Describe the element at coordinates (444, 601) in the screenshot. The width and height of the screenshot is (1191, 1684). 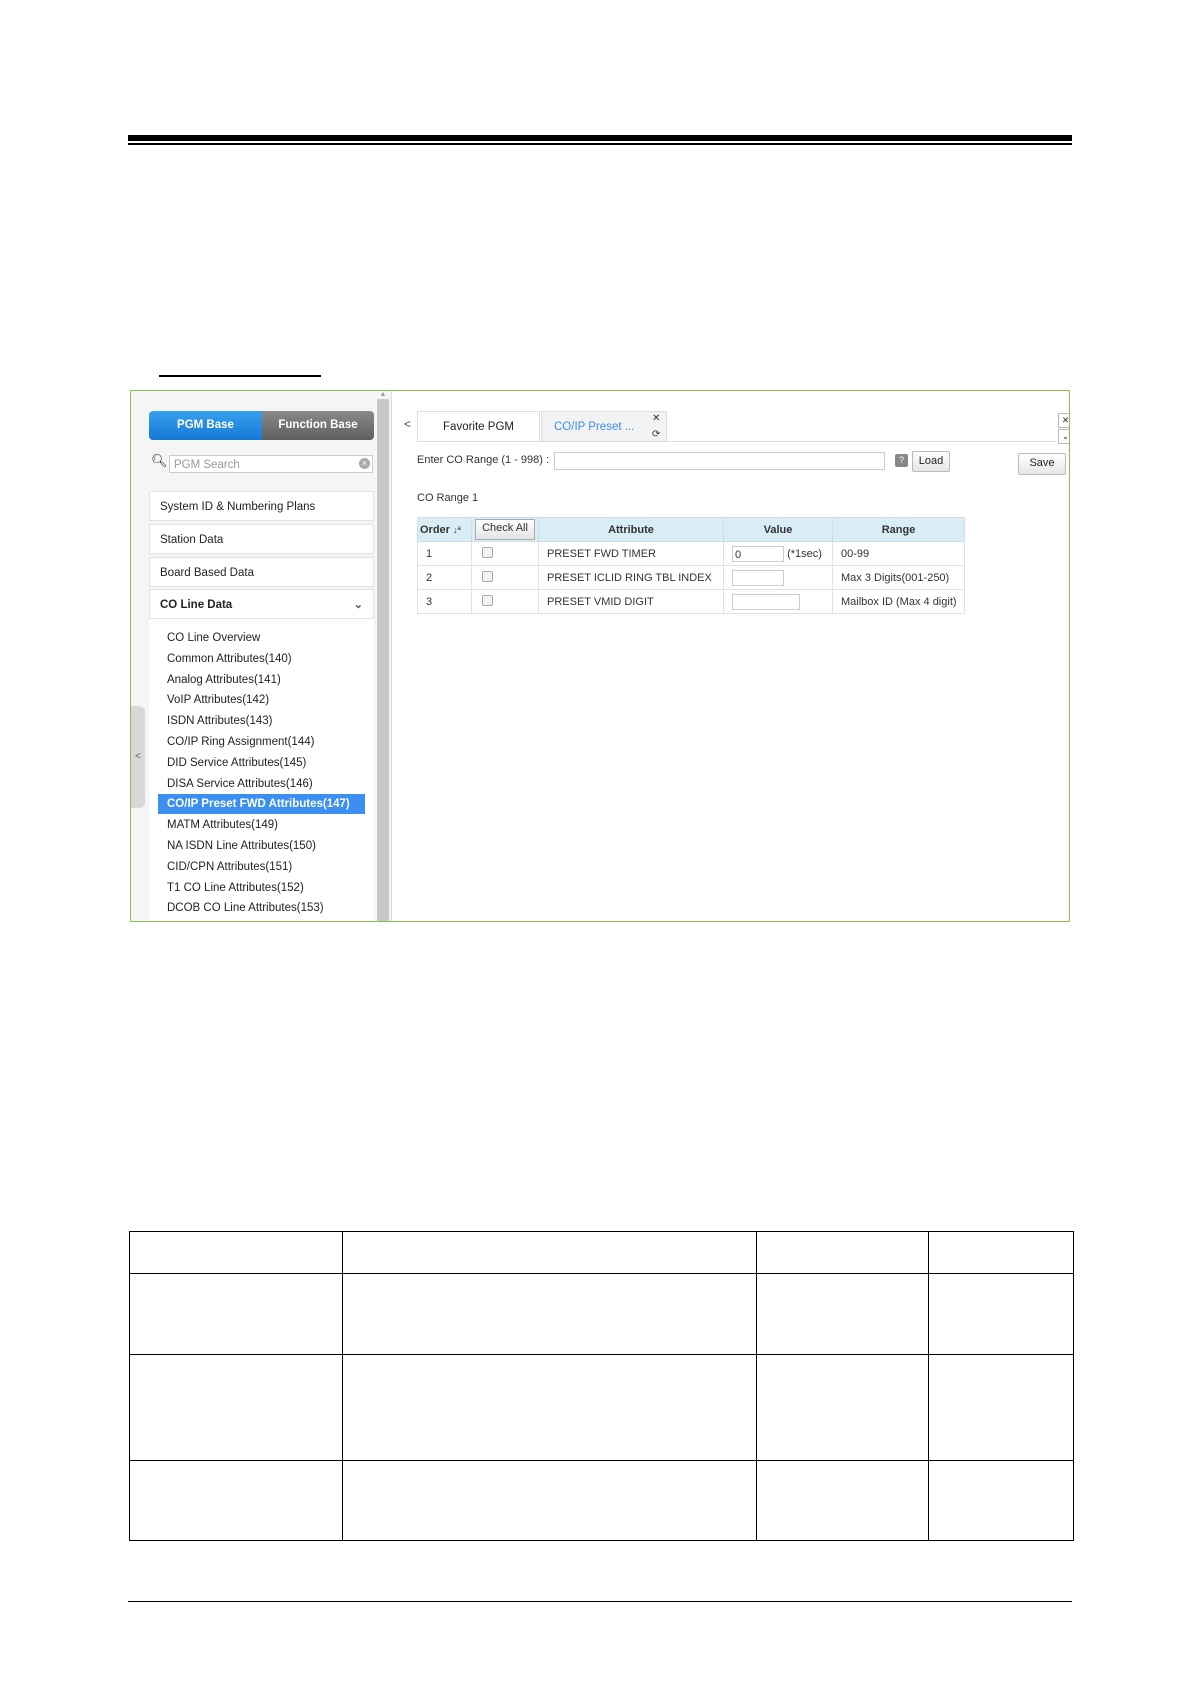
I see `order-cell: 3` at that location.